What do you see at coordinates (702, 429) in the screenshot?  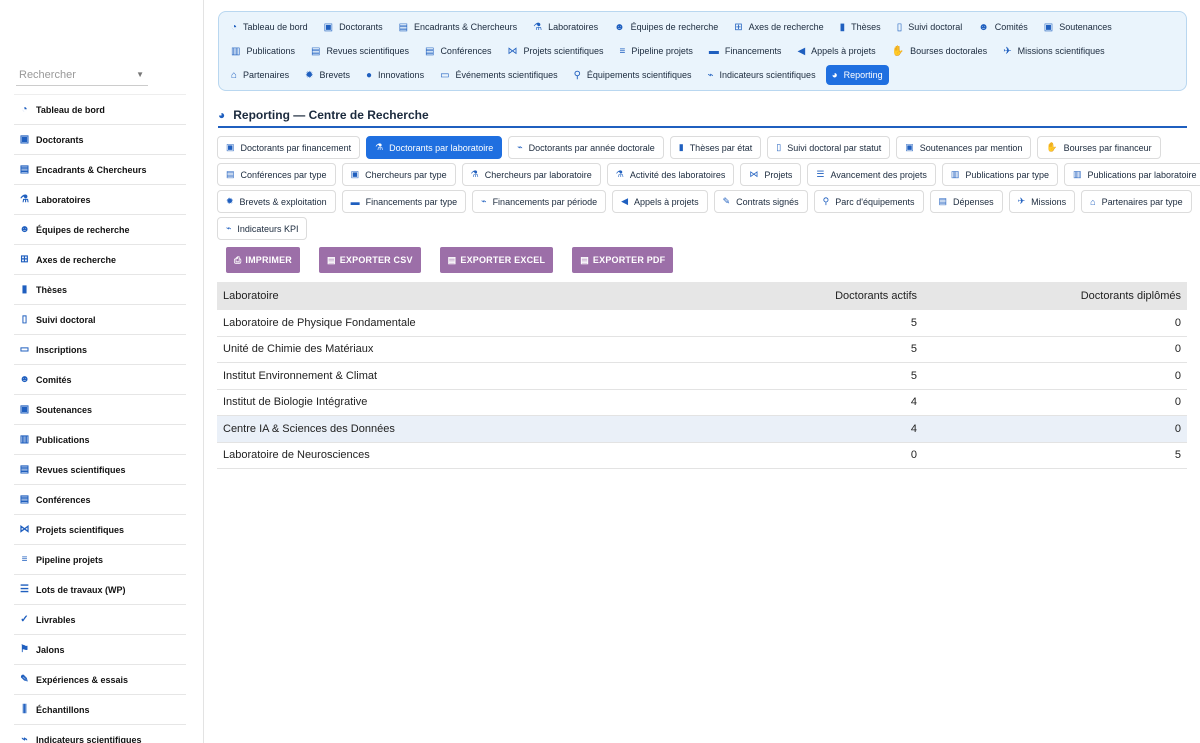 I see `table-row: Centre IA & Sciences des Données 4 0` at bounding box center [702, 429].